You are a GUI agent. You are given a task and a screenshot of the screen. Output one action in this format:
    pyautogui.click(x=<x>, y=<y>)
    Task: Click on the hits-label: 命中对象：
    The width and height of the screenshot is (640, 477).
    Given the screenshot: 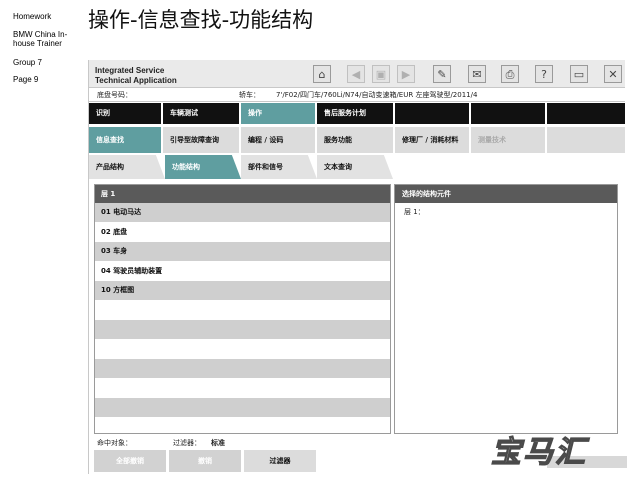 What is the action you would take?
    pyautogui.click(x=114, y=443)
    